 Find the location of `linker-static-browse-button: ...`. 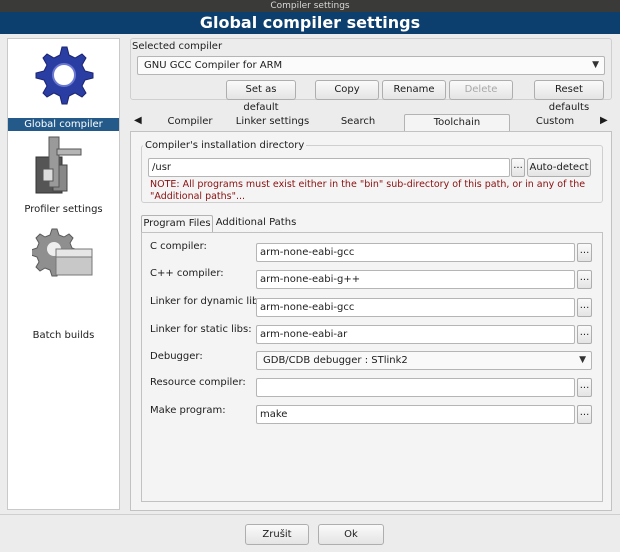

linker-static-browse-button: ... is located at coordinates (584, 334).